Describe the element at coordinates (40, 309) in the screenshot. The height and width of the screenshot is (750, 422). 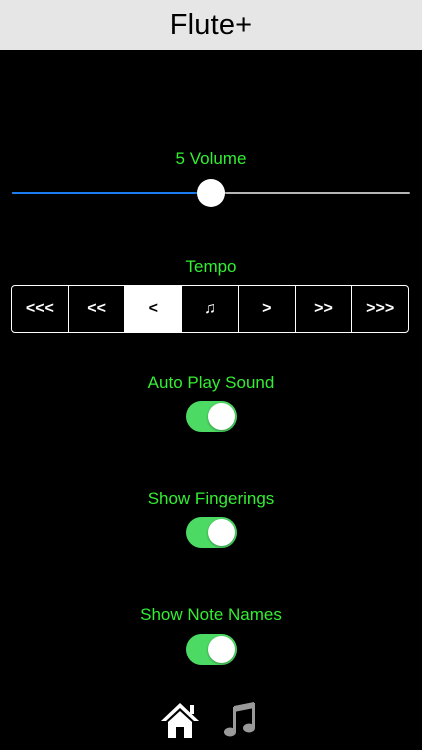
I see `tempo-slowest-button: <<<` at that location.